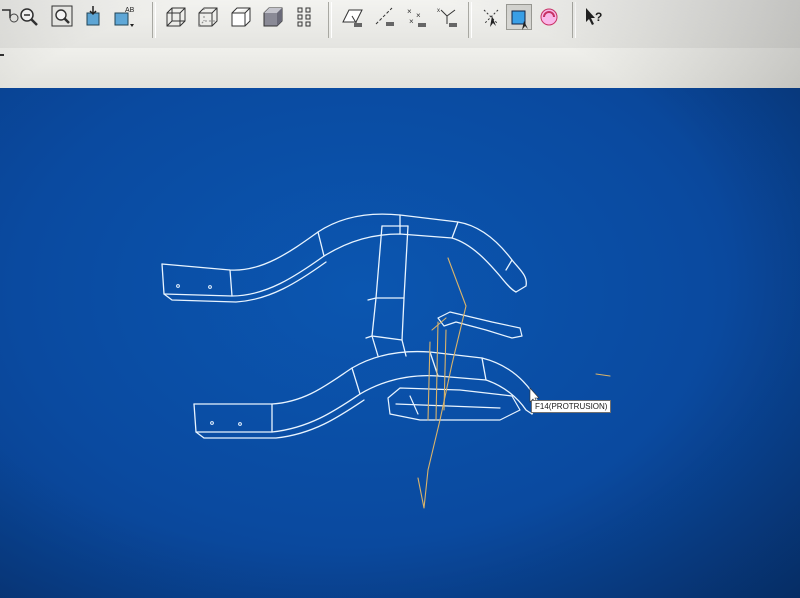 The height and width of the screenshot is (598, 800). I want to click on datum-geometry, so click(514, 383).